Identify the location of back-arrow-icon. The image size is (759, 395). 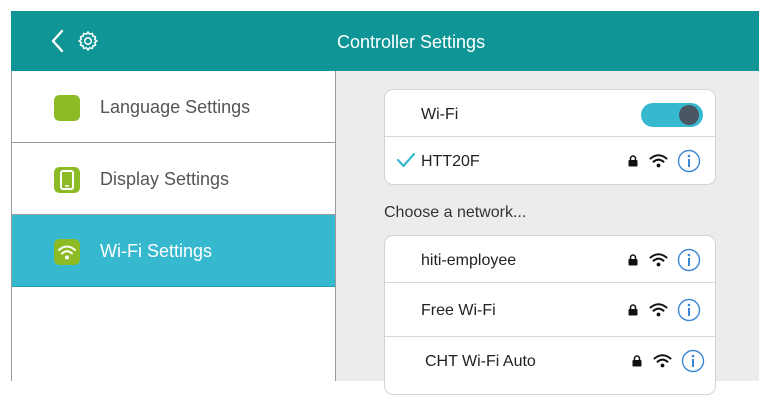
(58, 41).